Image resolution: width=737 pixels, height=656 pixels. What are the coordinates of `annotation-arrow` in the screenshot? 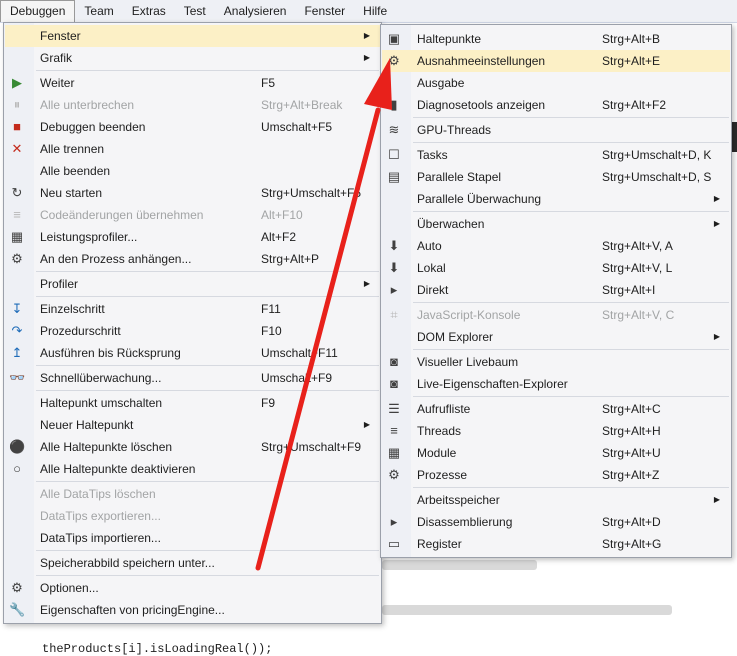 It's located at (323, 314).